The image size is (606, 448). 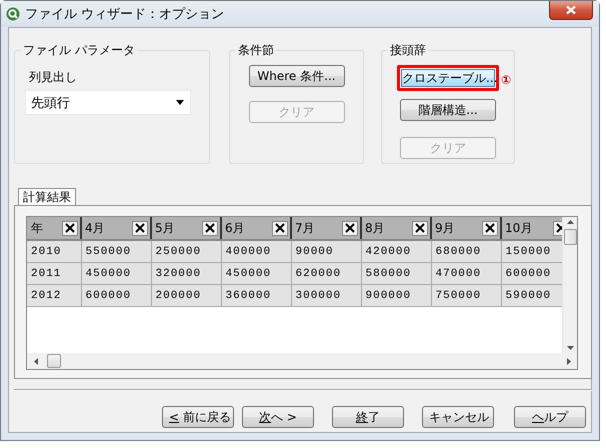 What do you see at coordinates (466, 273) in the screenshot?
I see `table-cell: 470000` at bounding box center [466, 273].